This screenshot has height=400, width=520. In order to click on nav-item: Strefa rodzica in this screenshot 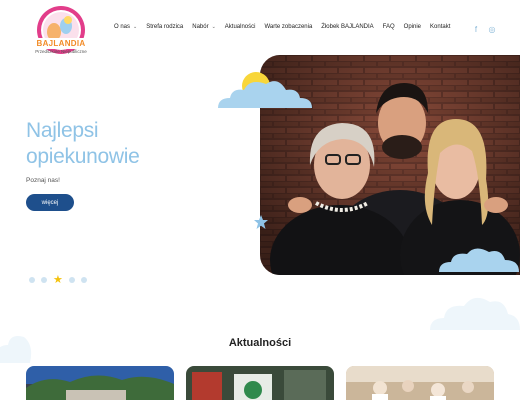, I will do `click(164, 27)`.